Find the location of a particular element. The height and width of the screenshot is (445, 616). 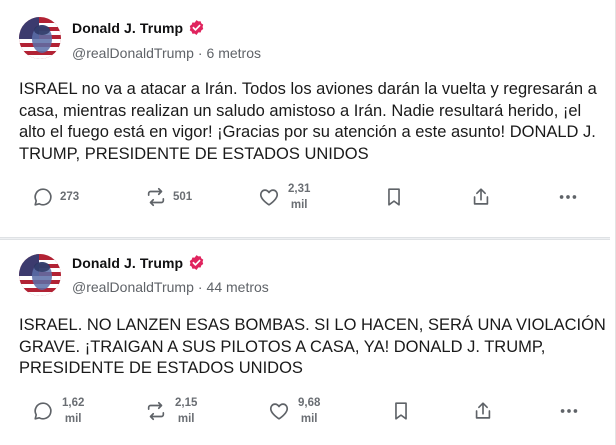

reply-button: 1,62 mil is located at coordinates (58, 411).